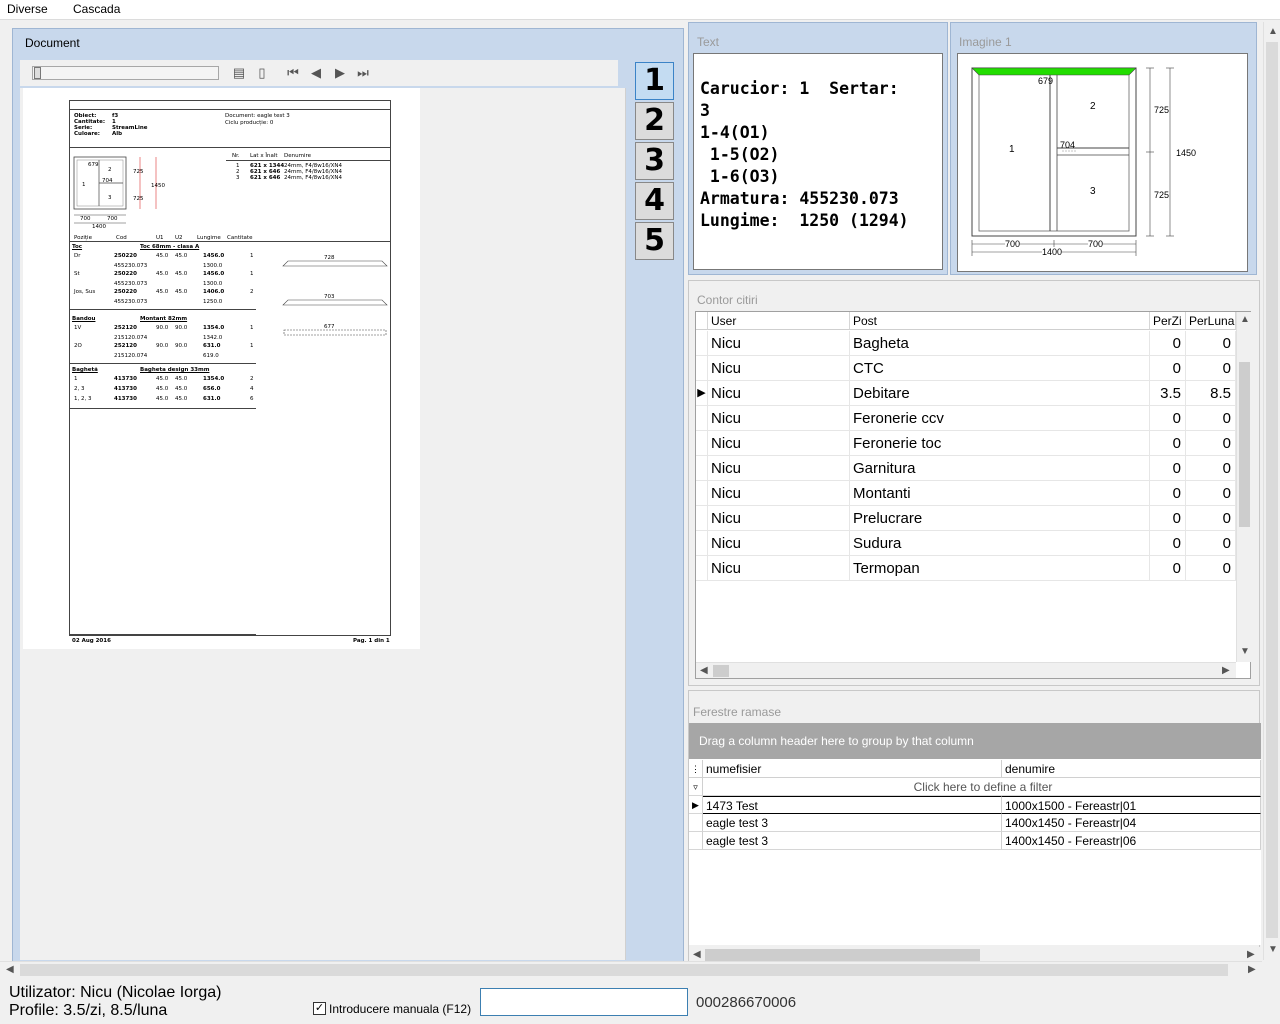 The width and height of the screenshot is (1280, 1024). What do you see at coordinates (852, 769) in the screenshot?
I see `column-header-numefisier: numefisier` at bounding box center [852, 769].